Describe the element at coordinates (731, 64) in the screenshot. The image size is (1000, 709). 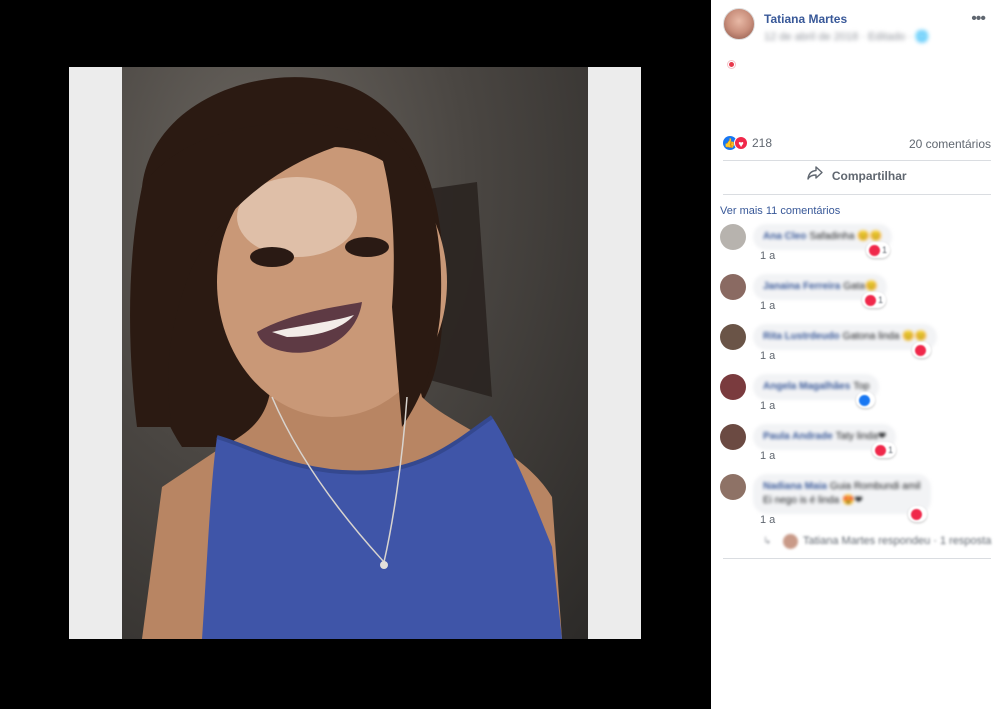
I see `heart-emoji-icon` at that location.